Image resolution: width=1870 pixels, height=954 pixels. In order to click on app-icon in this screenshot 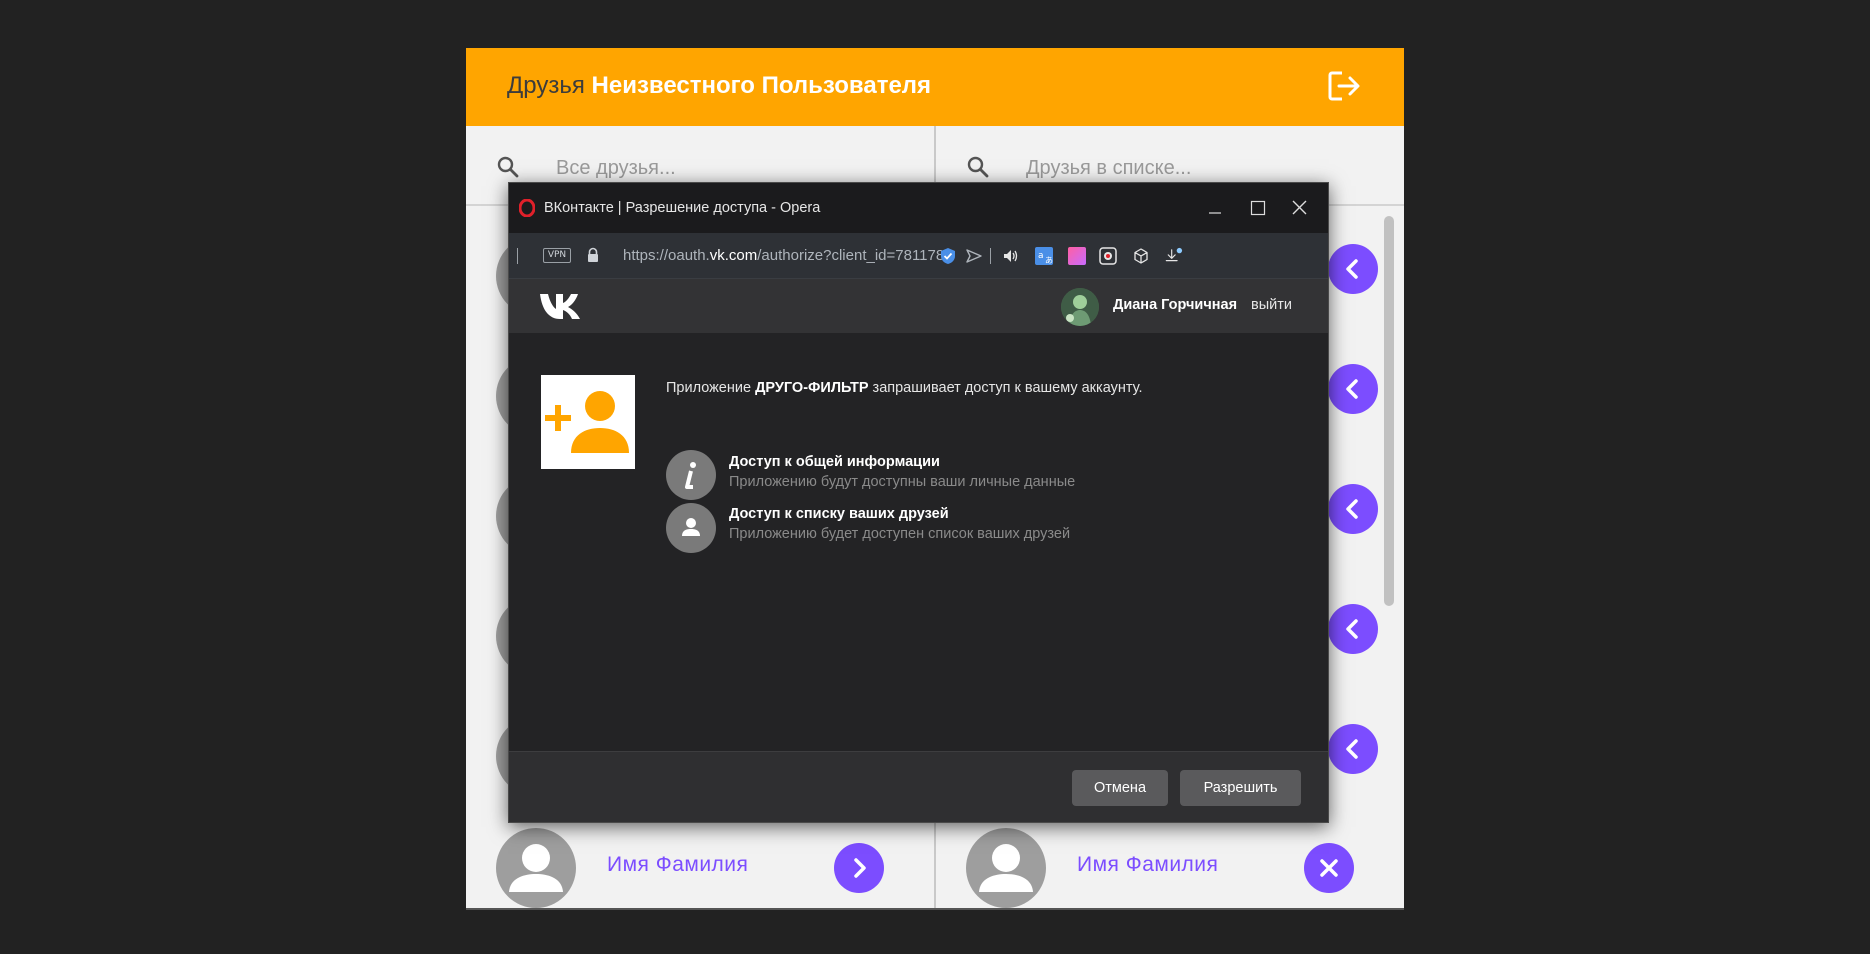, I will do `click(588, 422)`.